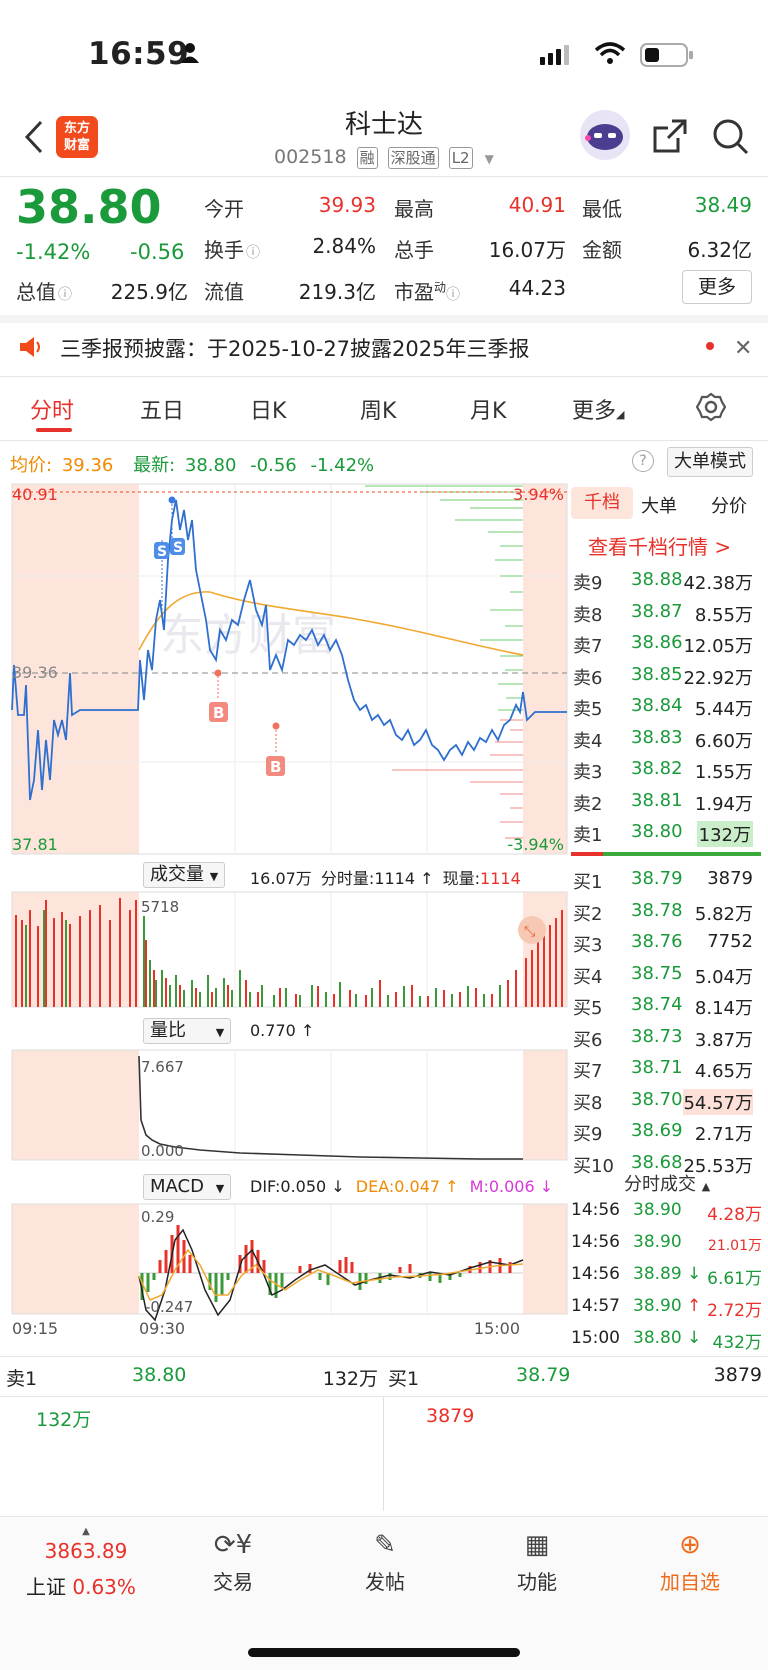 The image size is (768, 1670). I want to click on nav-trade: ⟳¥ 交易, so click(233, 1562).